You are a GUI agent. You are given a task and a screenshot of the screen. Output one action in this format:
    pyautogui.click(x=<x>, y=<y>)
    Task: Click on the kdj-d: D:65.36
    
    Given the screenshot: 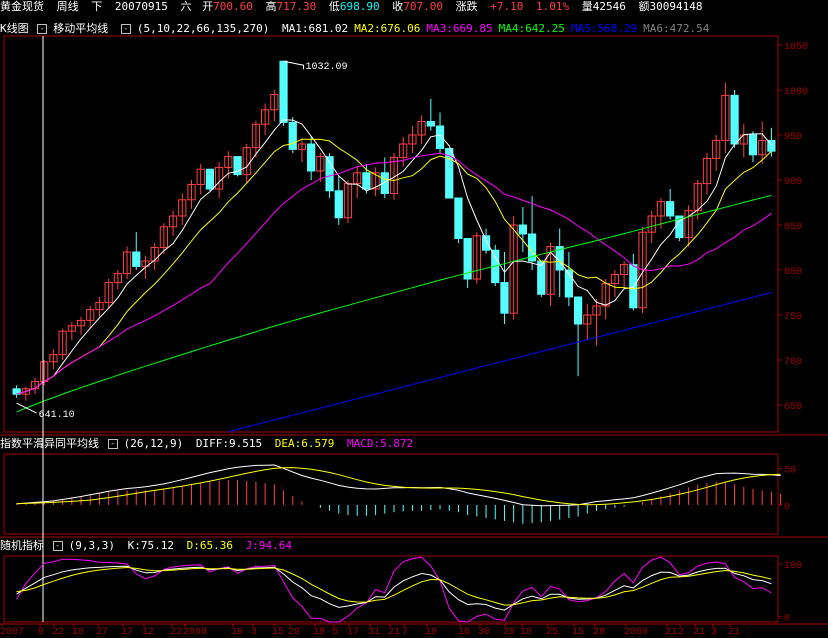 What is the action you would take?
    pyautogui.click(x=209, y=545)
    